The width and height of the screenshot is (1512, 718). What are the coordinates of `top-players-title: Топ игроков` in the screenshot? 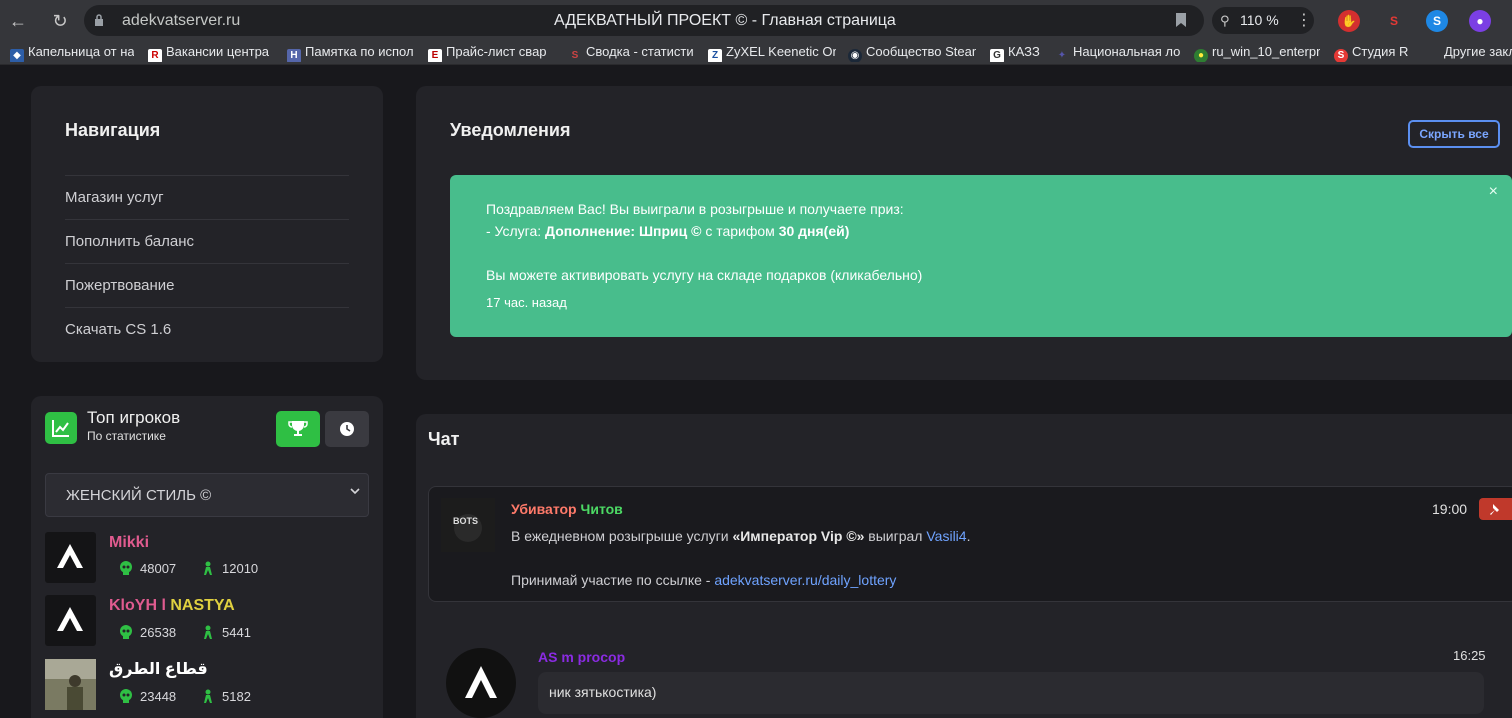 It's located at (134, 417).